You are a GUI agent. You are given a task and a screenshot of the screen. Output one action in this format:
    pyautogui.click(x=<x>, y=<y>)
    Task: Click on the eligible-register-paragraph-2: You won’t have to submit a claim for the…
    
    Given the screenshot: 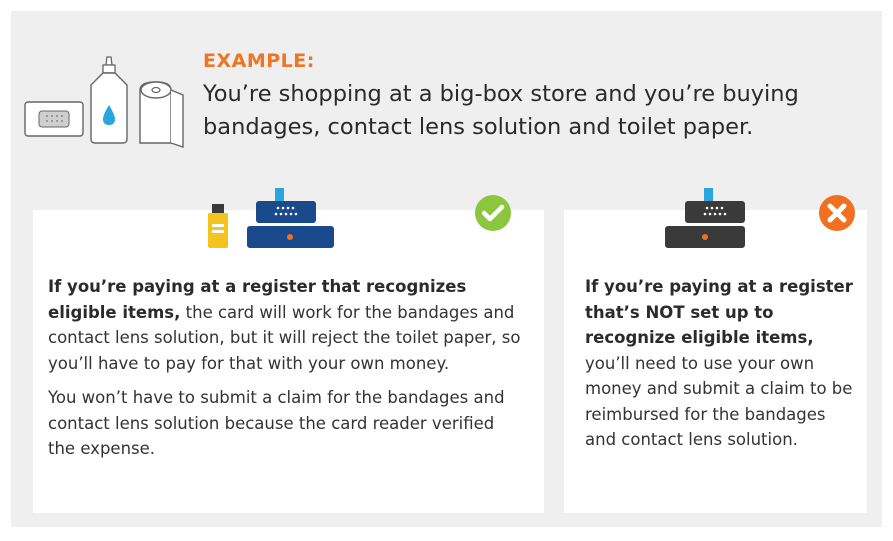 What is the action you would take?
    pyautogui.click(x=276, y=423)
    